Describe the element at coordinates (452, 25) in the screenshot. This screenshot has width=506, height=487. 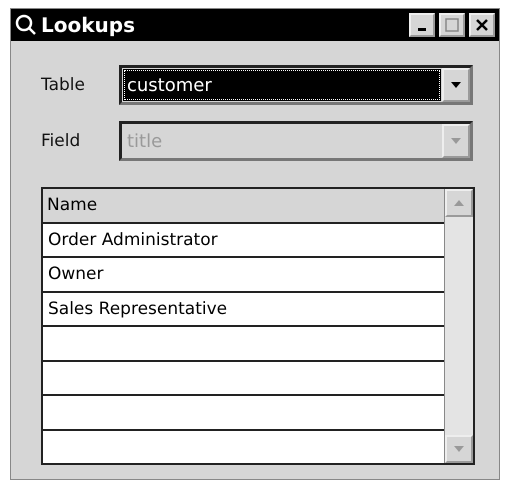
I see `maximize-icon` at that location.